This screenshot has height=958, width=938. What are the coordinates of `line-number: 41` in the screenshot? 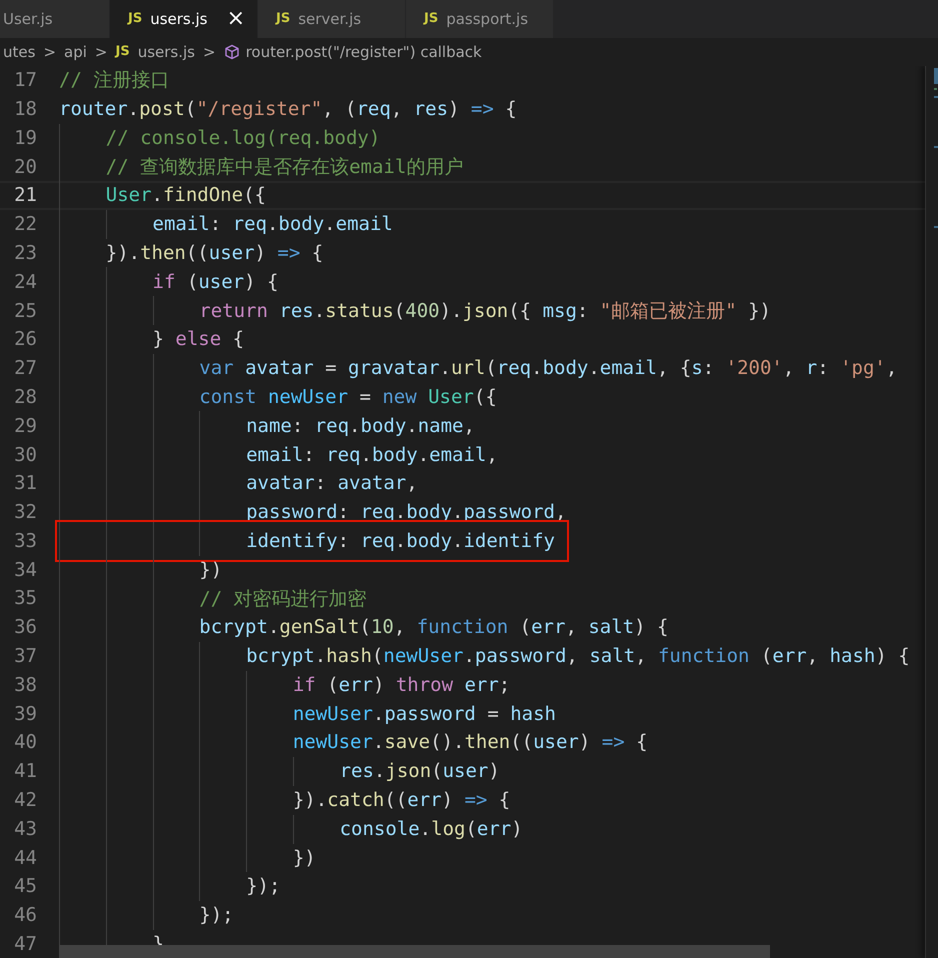 It's located at (25, 771).